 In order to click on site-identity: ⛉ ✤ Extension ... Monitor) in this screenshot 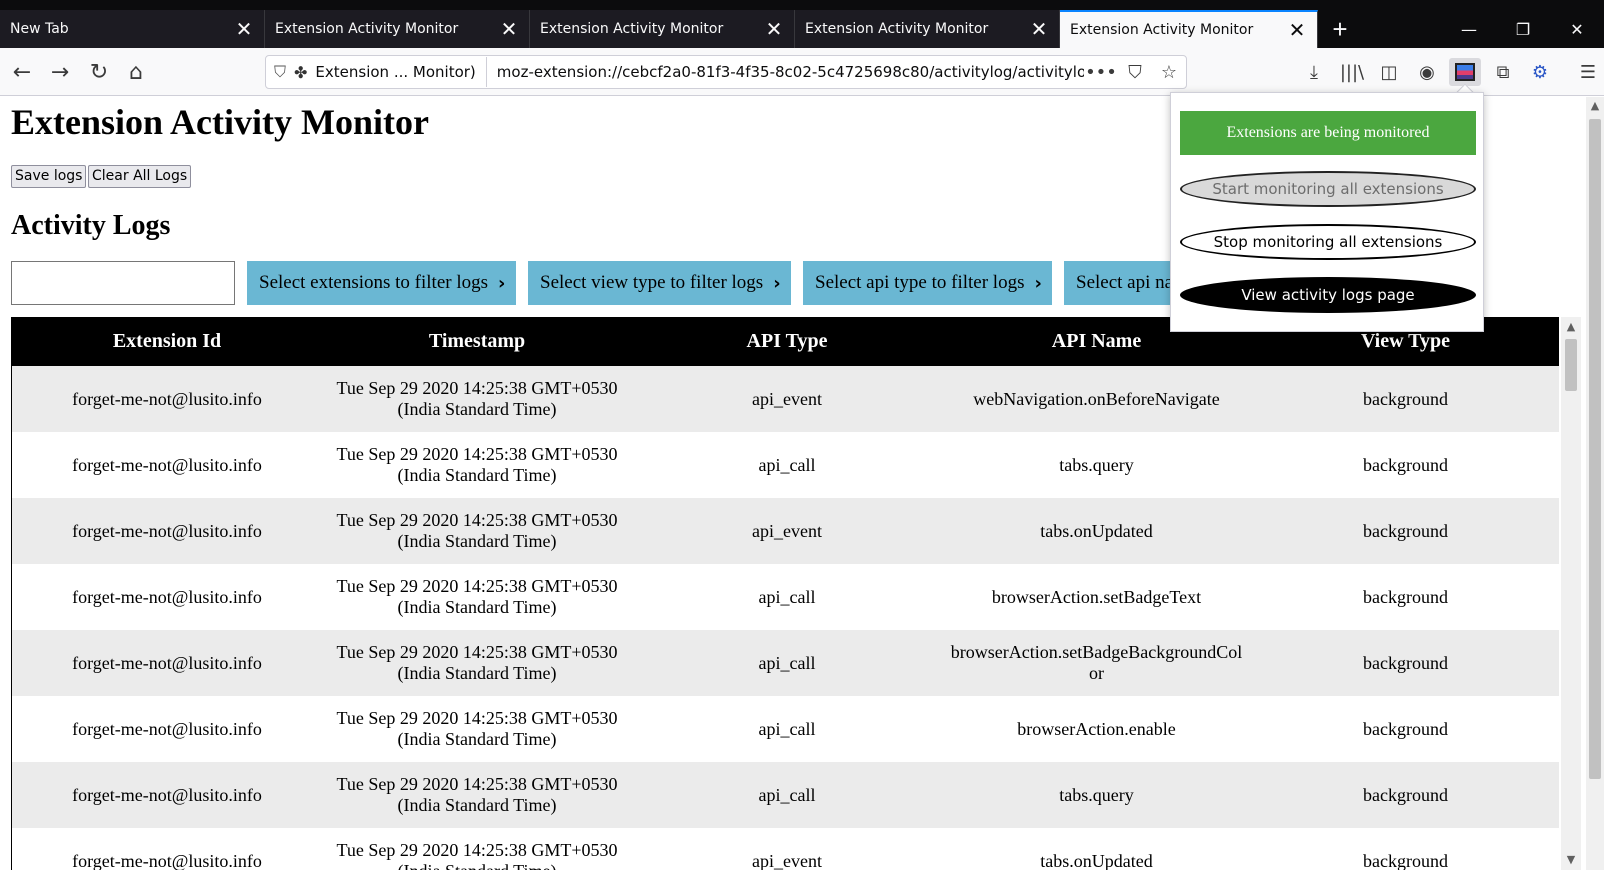, I will do `click(376, 72)`.